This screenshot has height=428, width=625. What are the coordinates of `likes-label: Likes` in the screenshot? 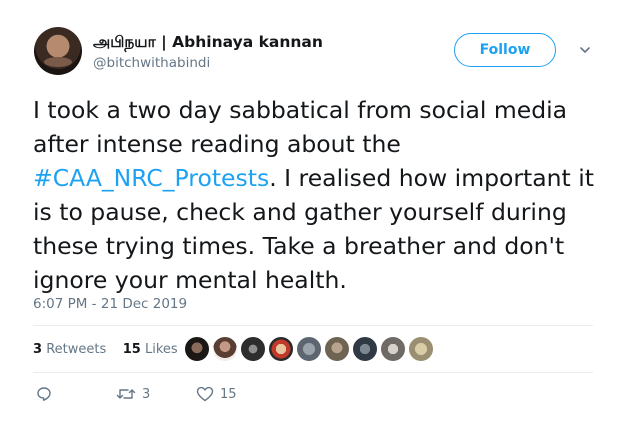 It's located at (161, 349).